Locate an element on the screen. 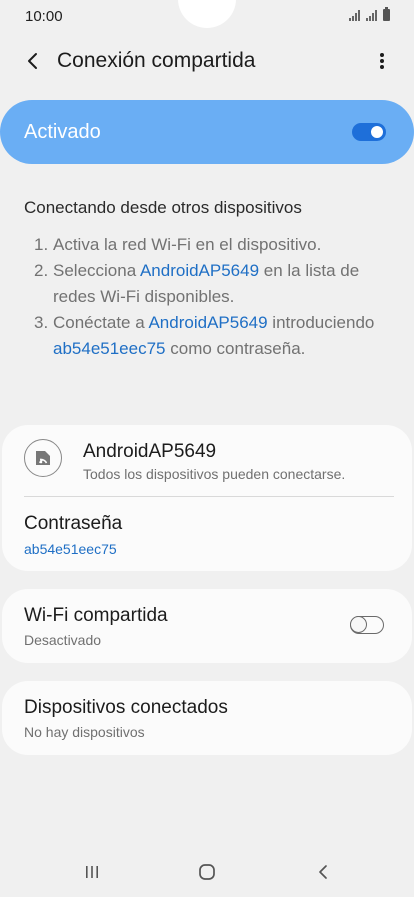 The height and width of the screenshot is (897, 414). hotspot-icon is located at coordinates (43, 458).